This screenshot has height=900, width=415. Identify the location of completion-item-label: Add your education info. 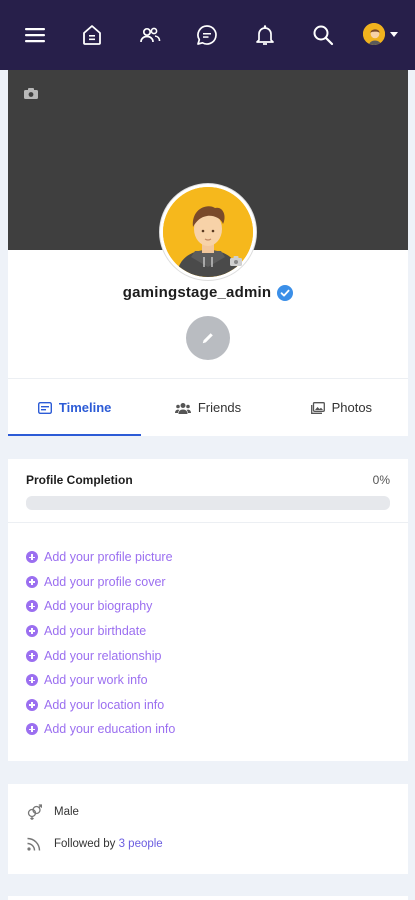
(110, 729).